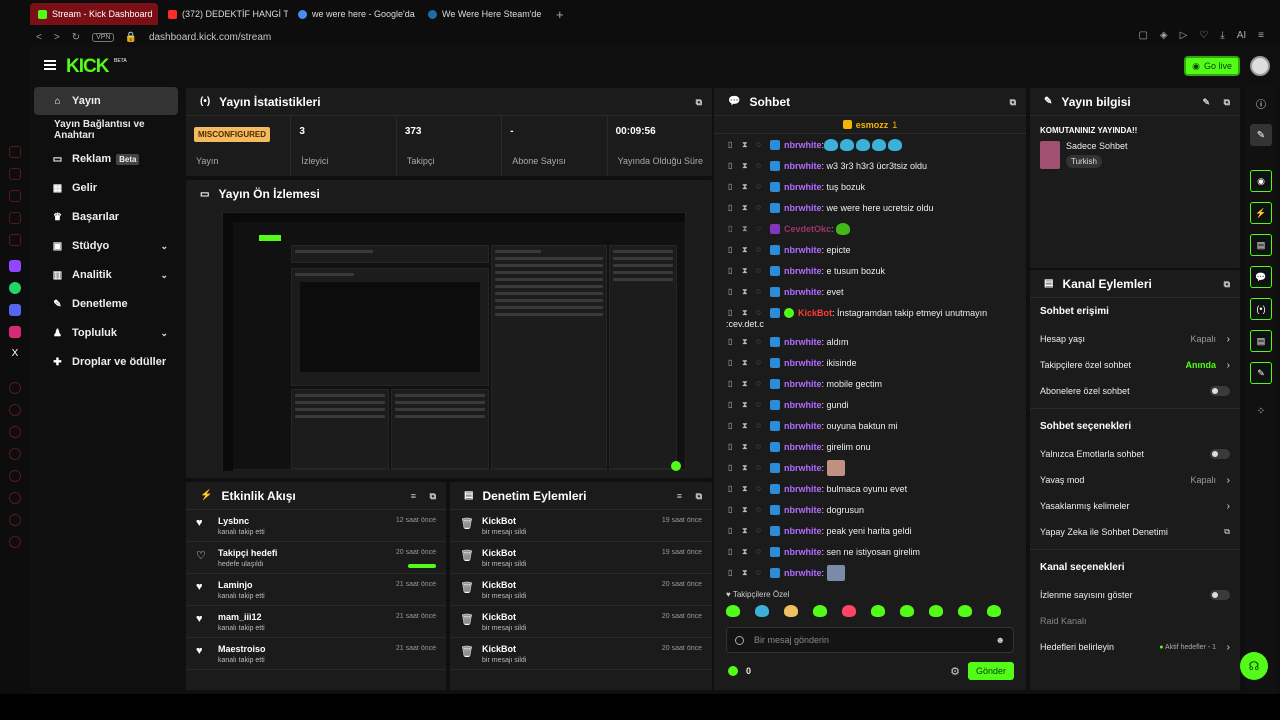 Image resolution: width=1280 pixels, height=720 pixels. What do you see at coordinates (1261, 277) in the screenshot?
I see `chat-icon: 💬` at bounding box center [1261, 277].